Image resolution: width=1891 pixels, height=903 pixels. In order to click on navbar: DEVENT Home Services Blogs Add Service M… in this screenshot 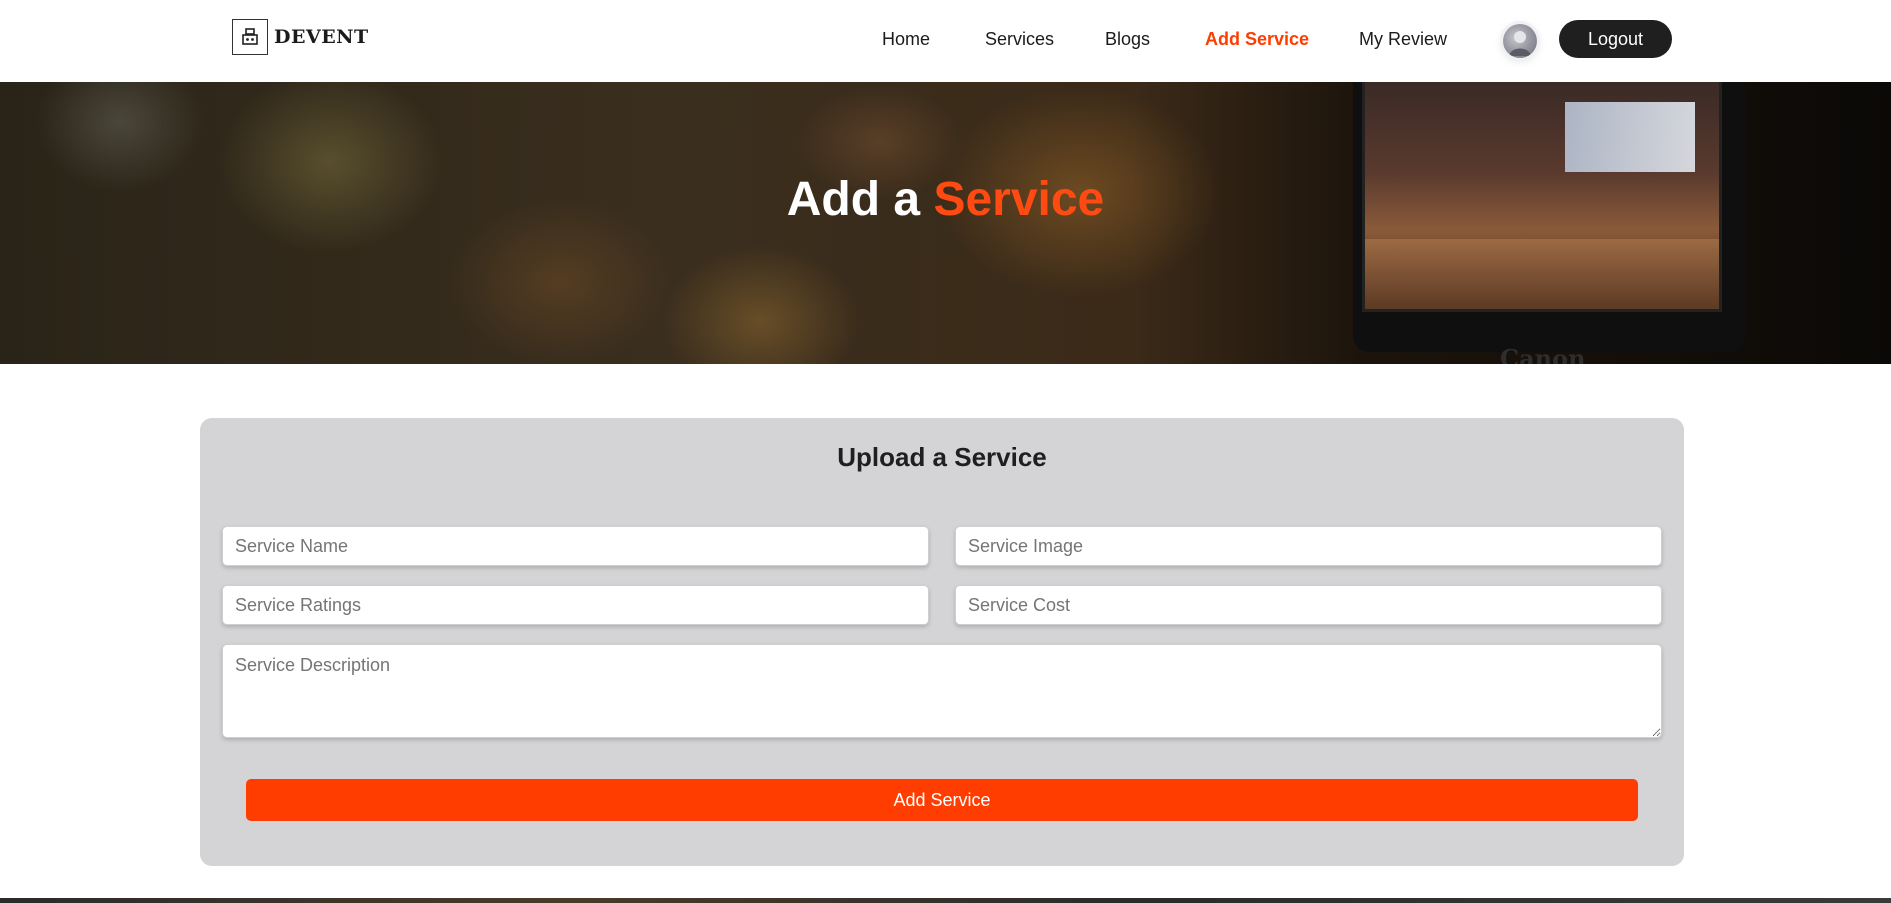, I will do `click(945, 41)`.